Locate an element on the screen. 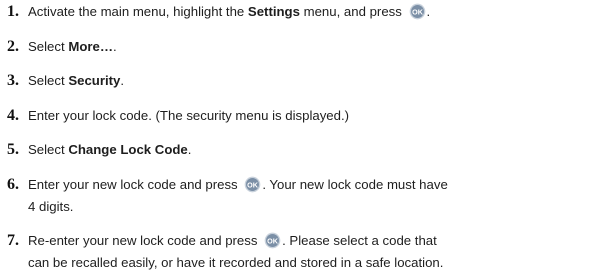 This screenshot has width=599, height=278. step-text-segment: Activate the main menu, highlight the is located at coordinates (138, 11).